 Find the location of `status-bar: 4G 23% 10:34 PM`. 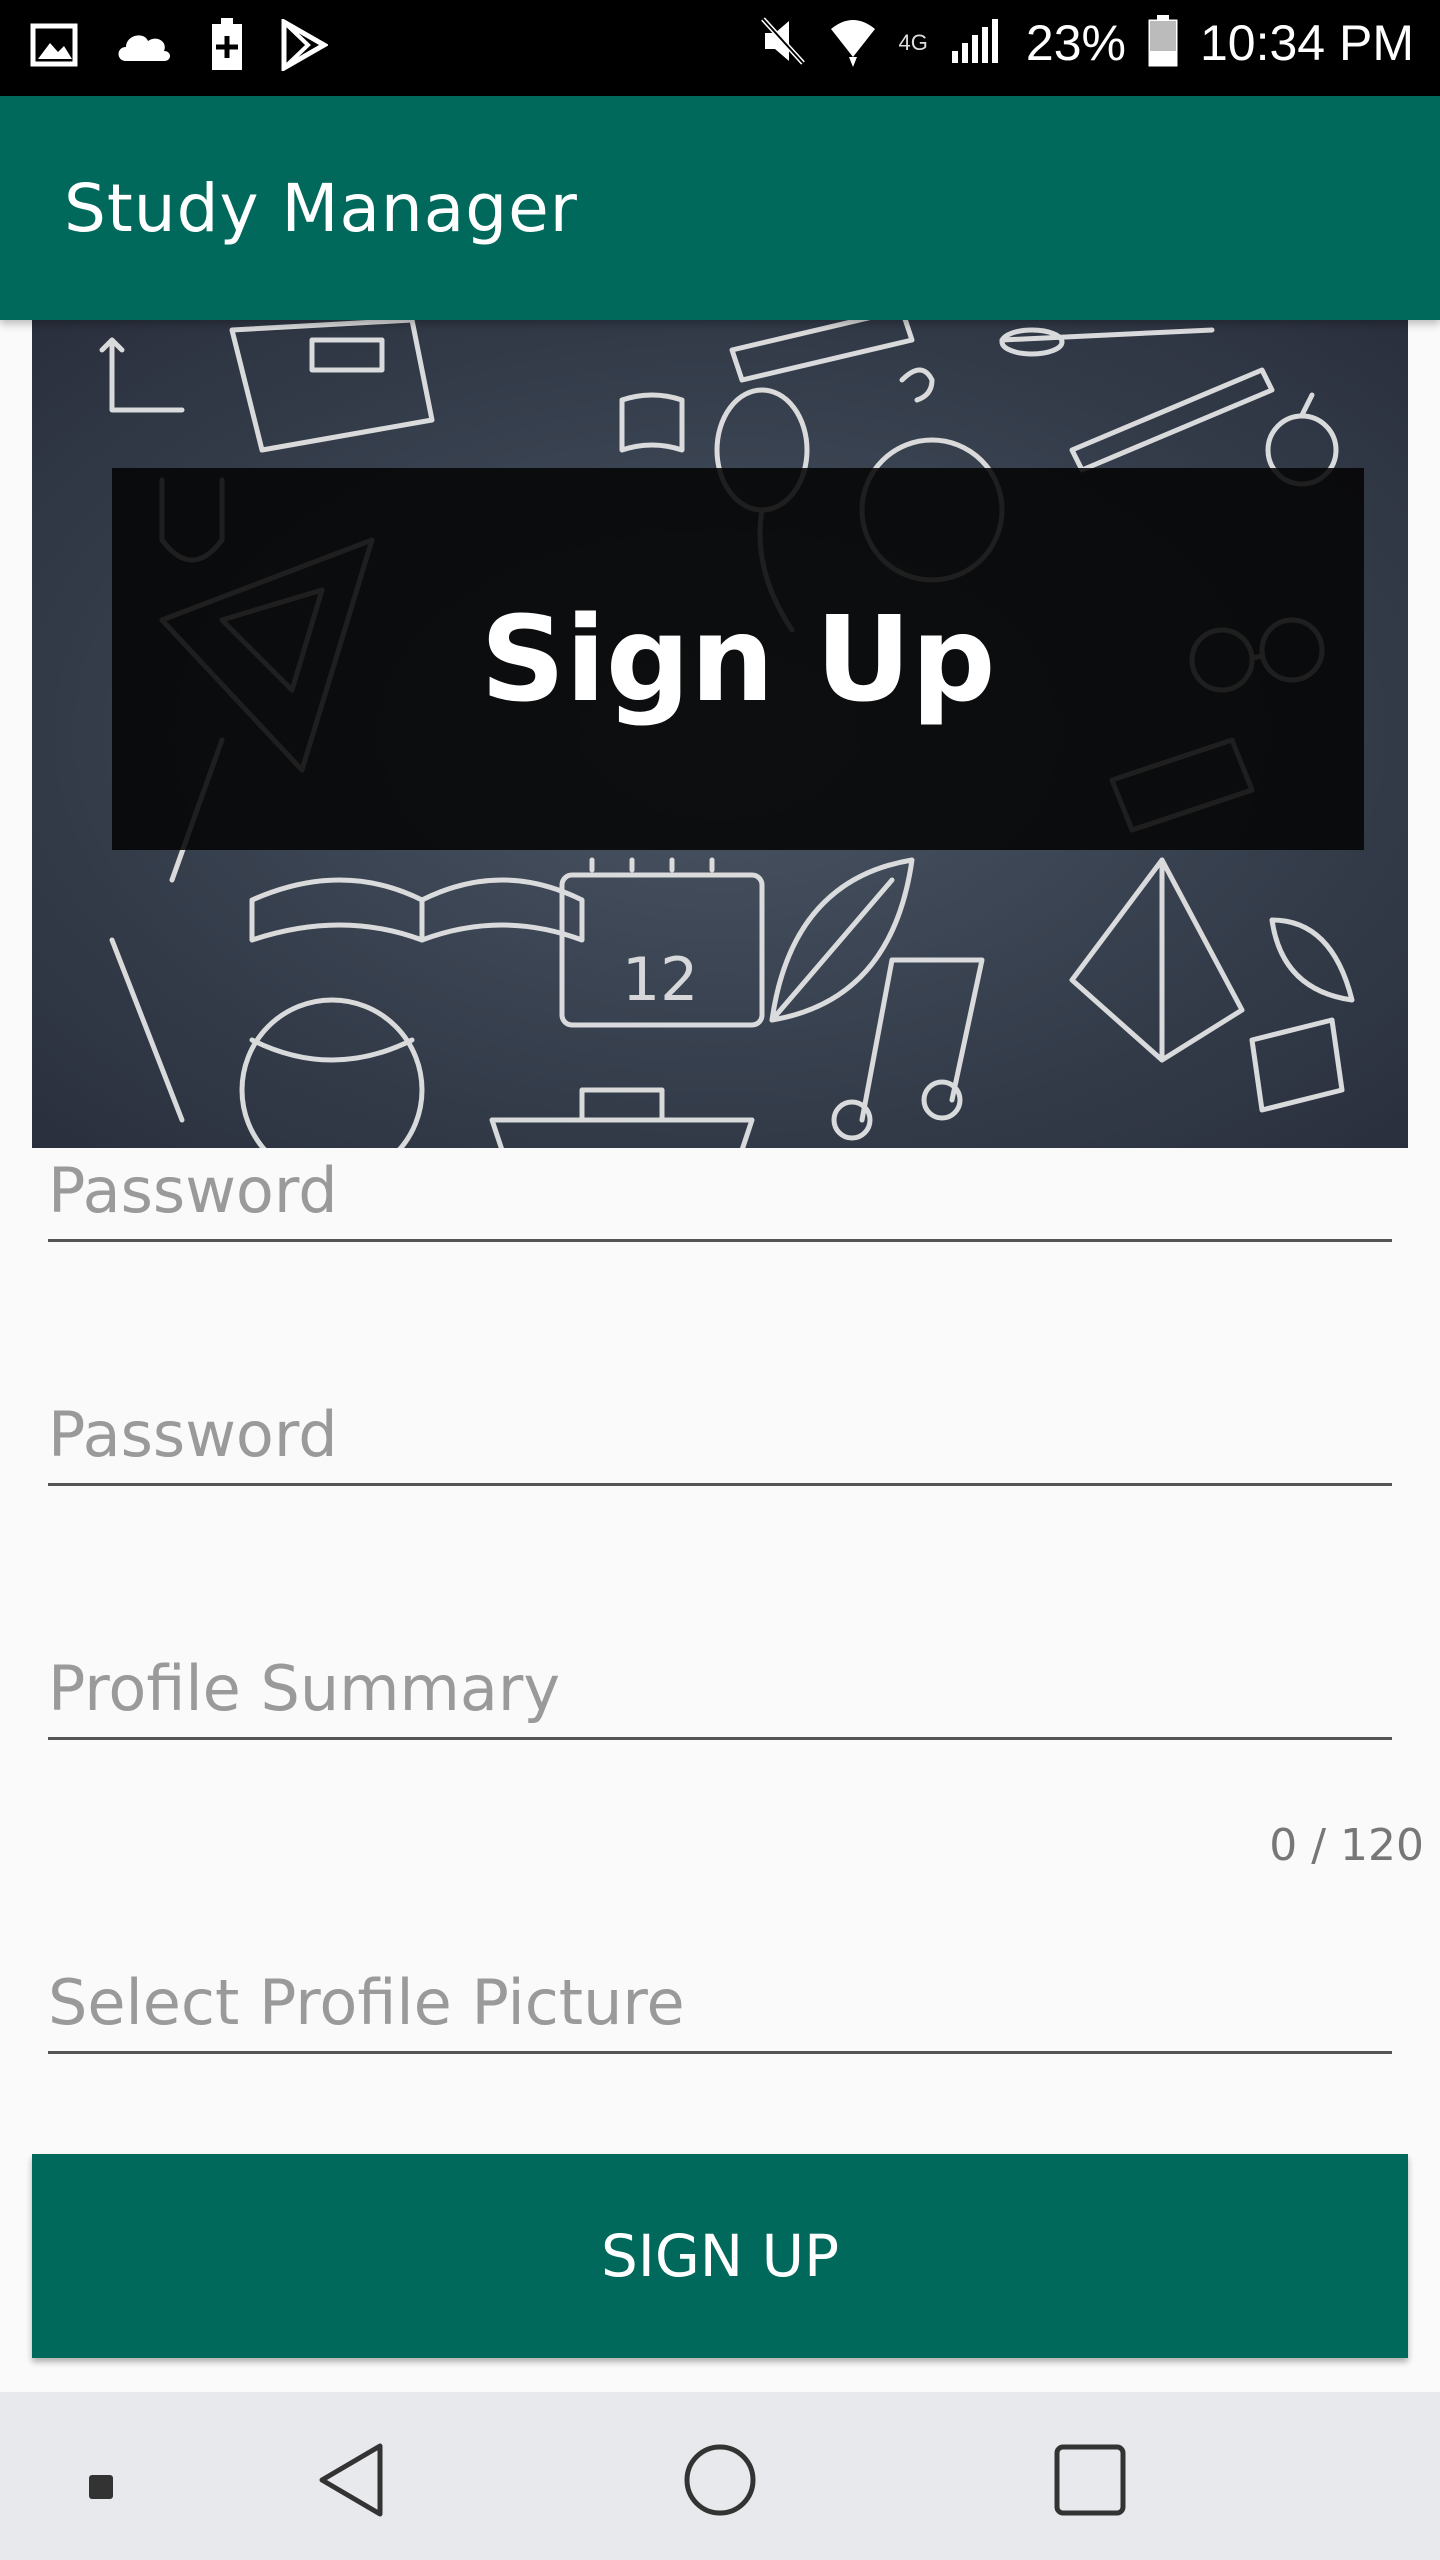

status-bar: 4G 23% 10:34 PM is located at coordinates (720, 48).